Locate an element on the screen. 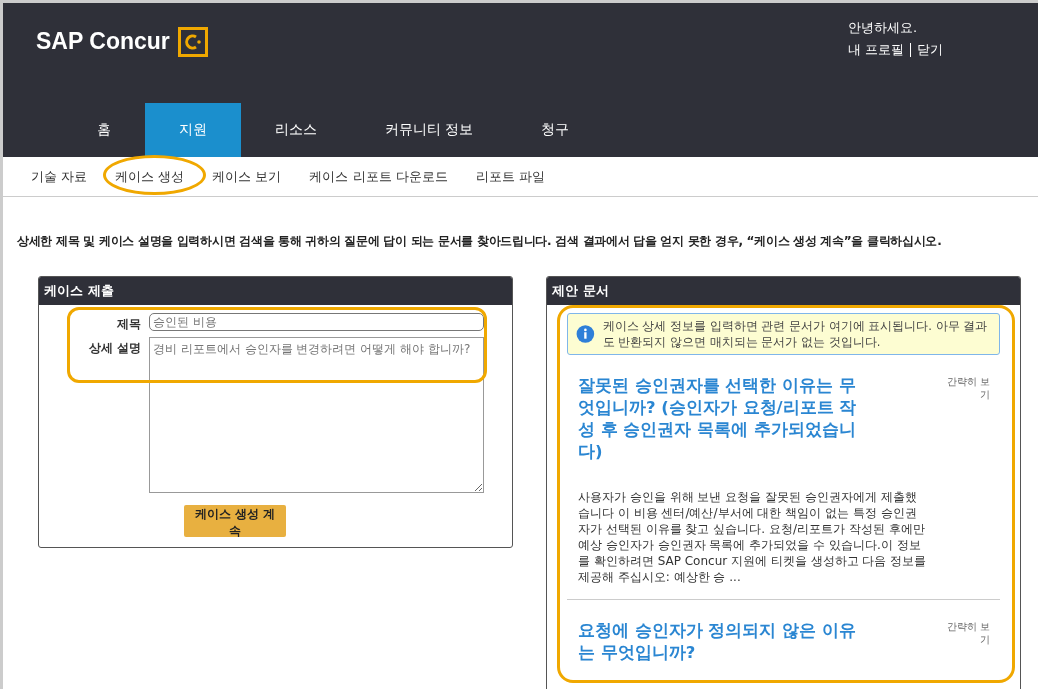  greeting-text: 안녕하세요. is located at coordinates (883, 28).